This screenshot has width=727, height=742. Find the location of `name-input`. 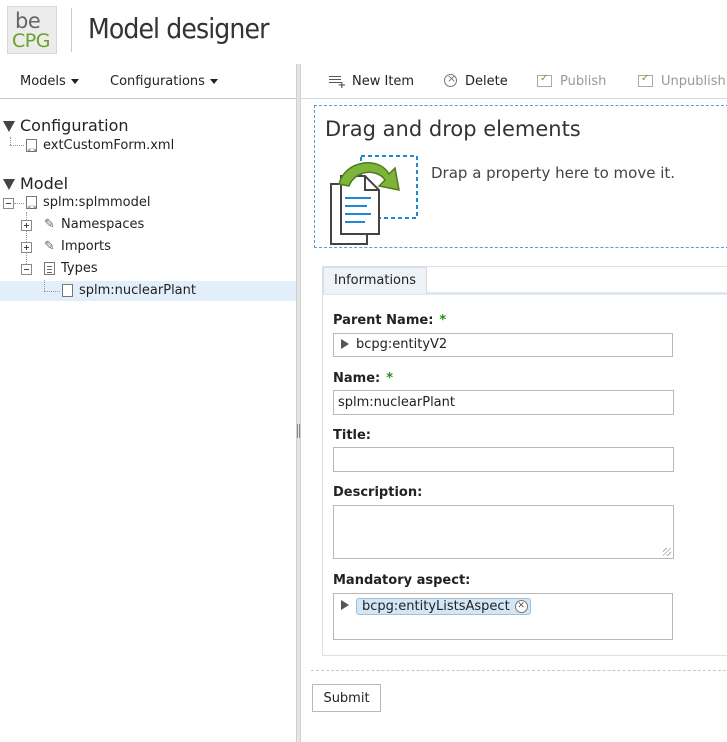

name-input is located at coordinates (503, 402).